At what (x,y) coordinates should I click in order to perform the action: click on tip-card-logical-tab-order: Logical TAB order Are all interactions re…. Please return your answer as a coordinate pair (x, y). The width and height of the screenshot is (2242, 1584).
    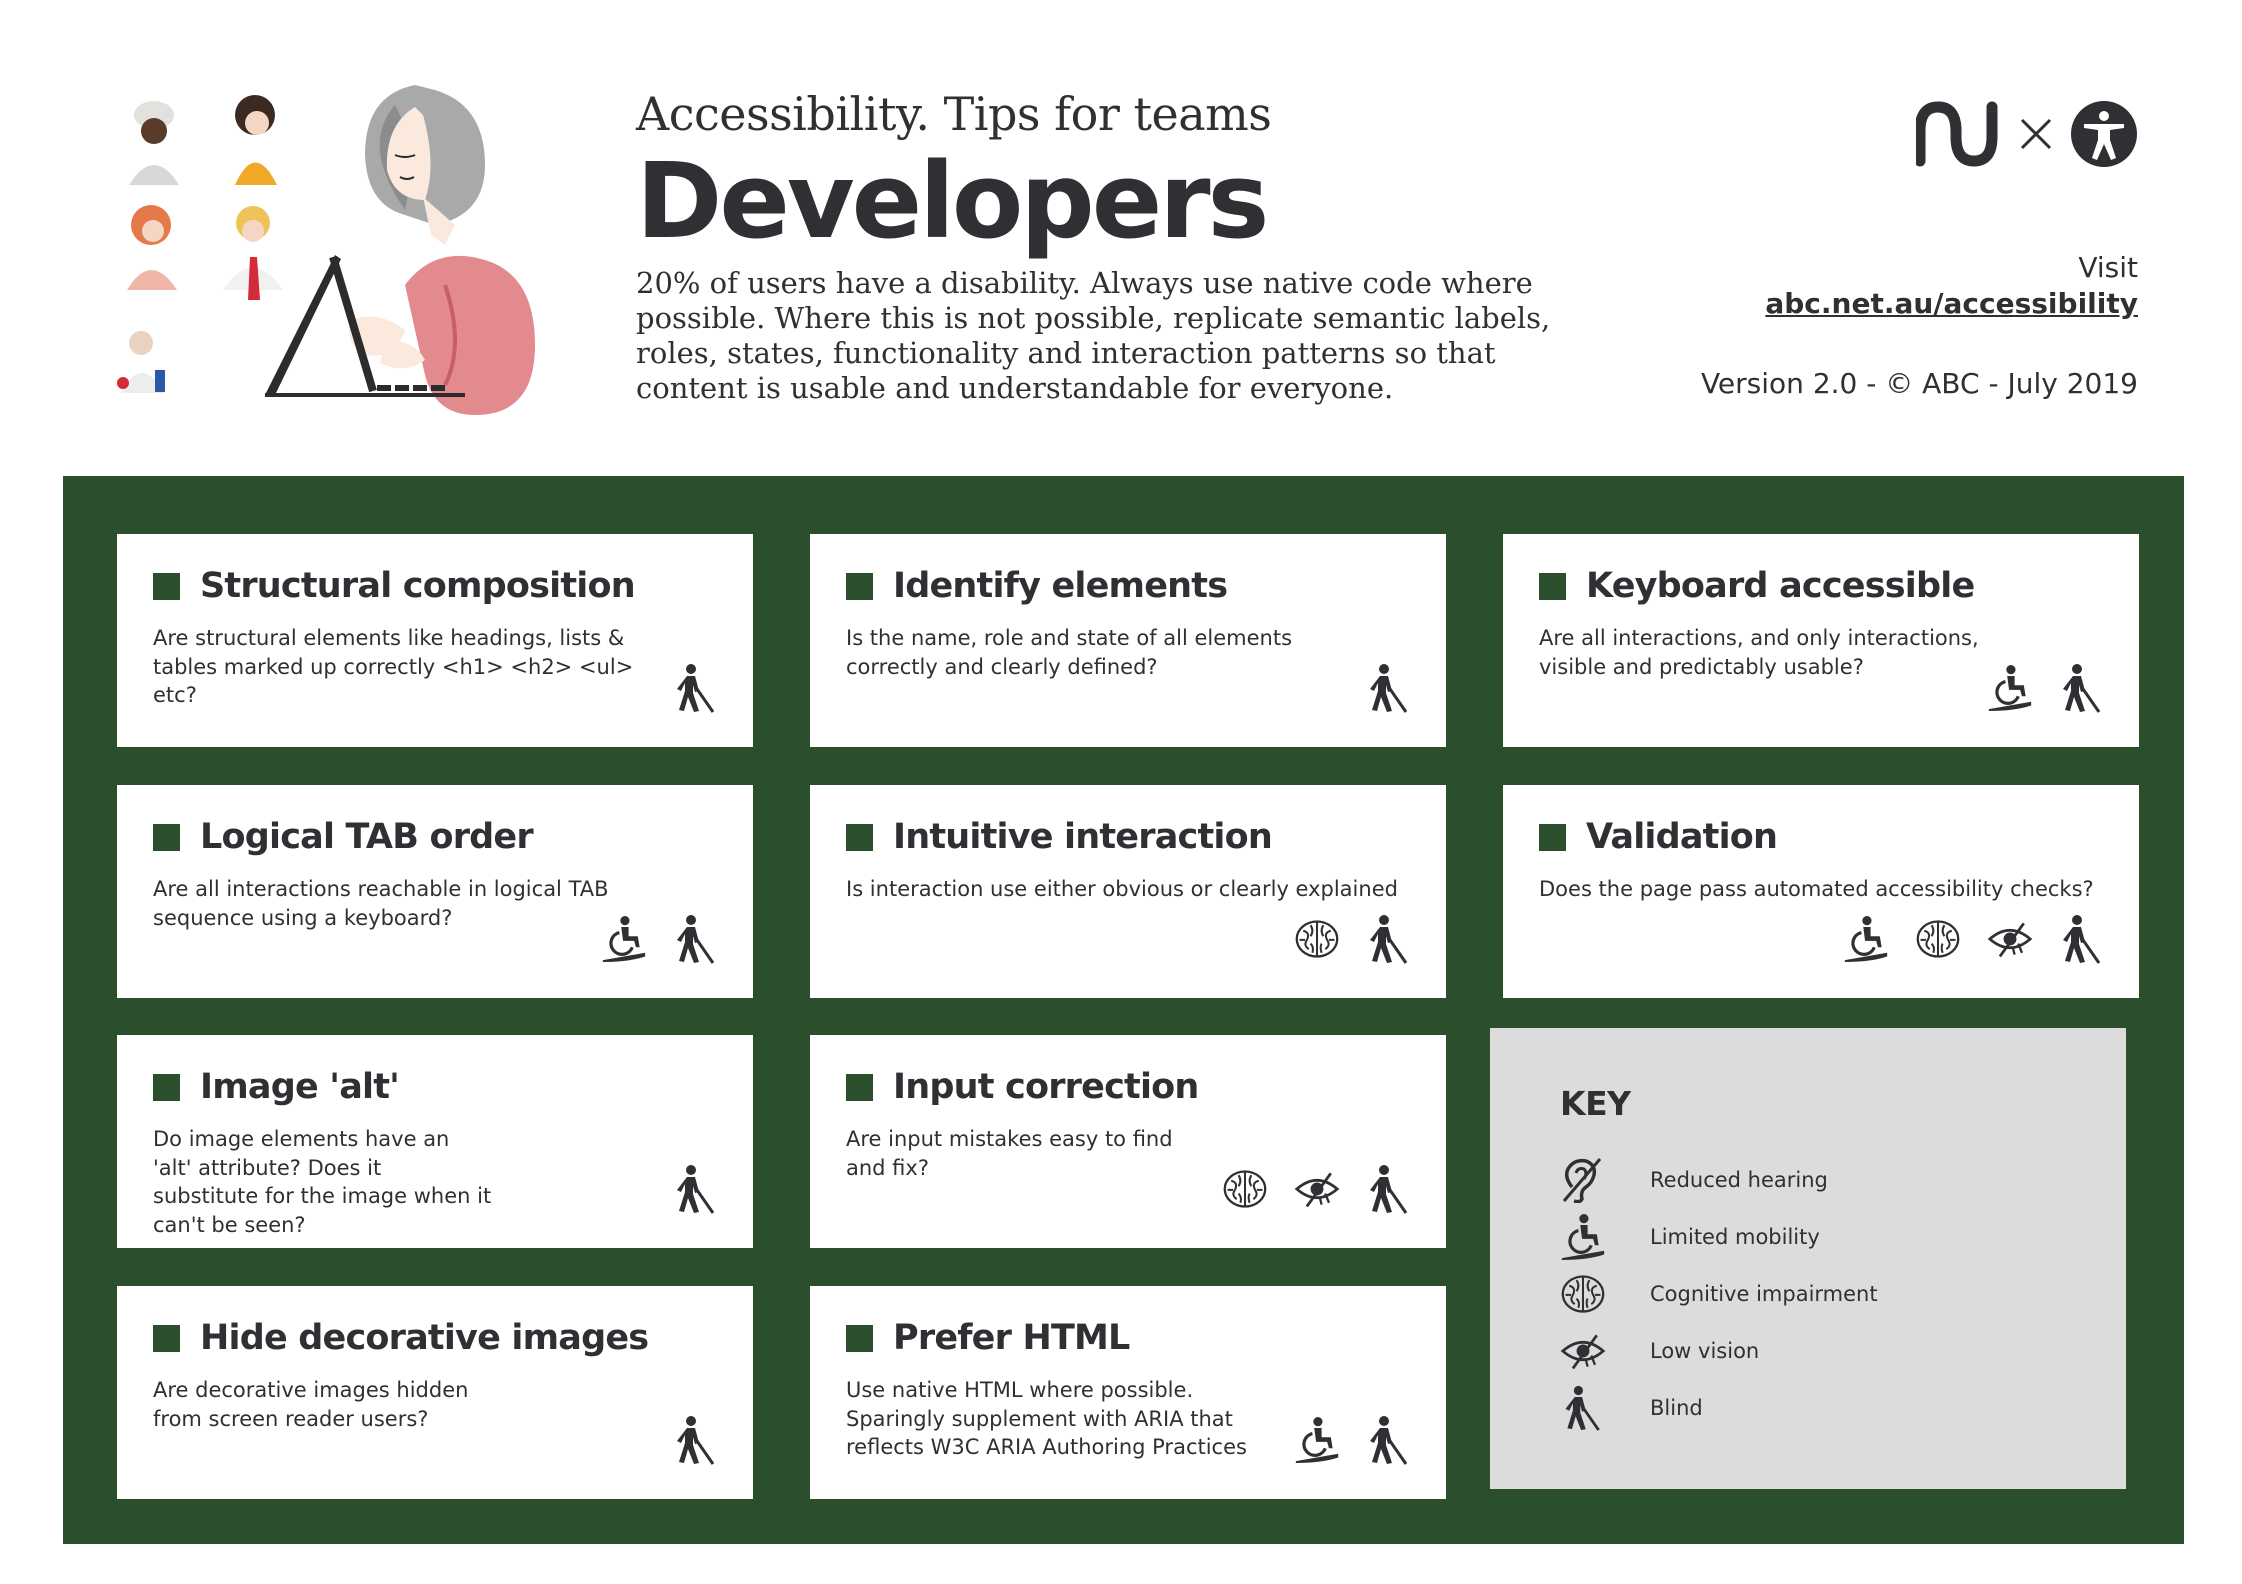
    Looking at the image, I should click on (435, 891).